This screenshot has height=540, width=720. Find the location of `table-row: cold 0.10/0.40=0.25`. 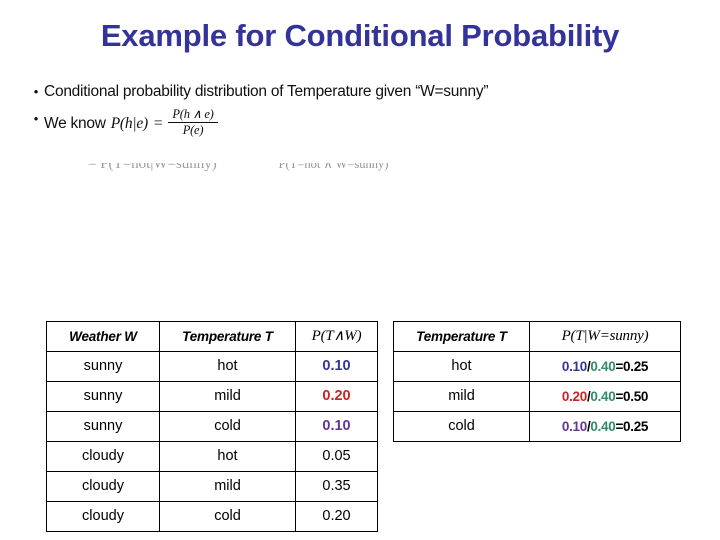

table-row: cold 0.10/0.40=0.25 is located at coordinates (537, 426).